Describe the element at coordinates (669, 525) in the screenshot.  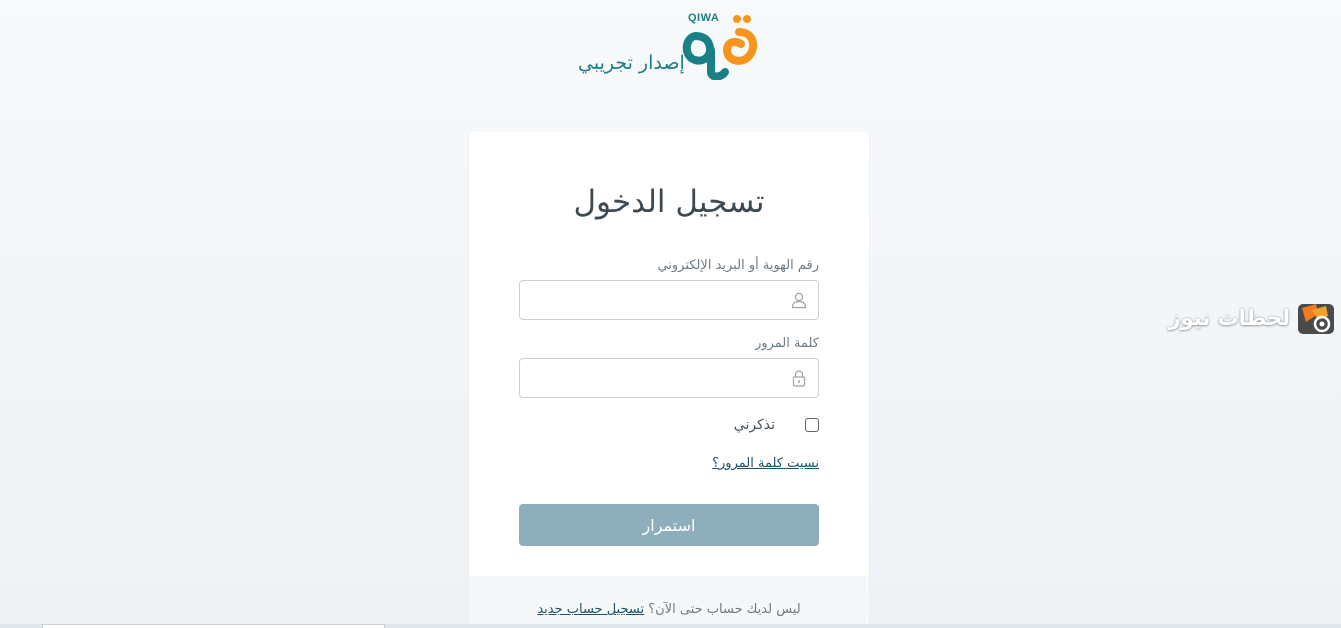
I see `continue-button: استمرار` at that location.